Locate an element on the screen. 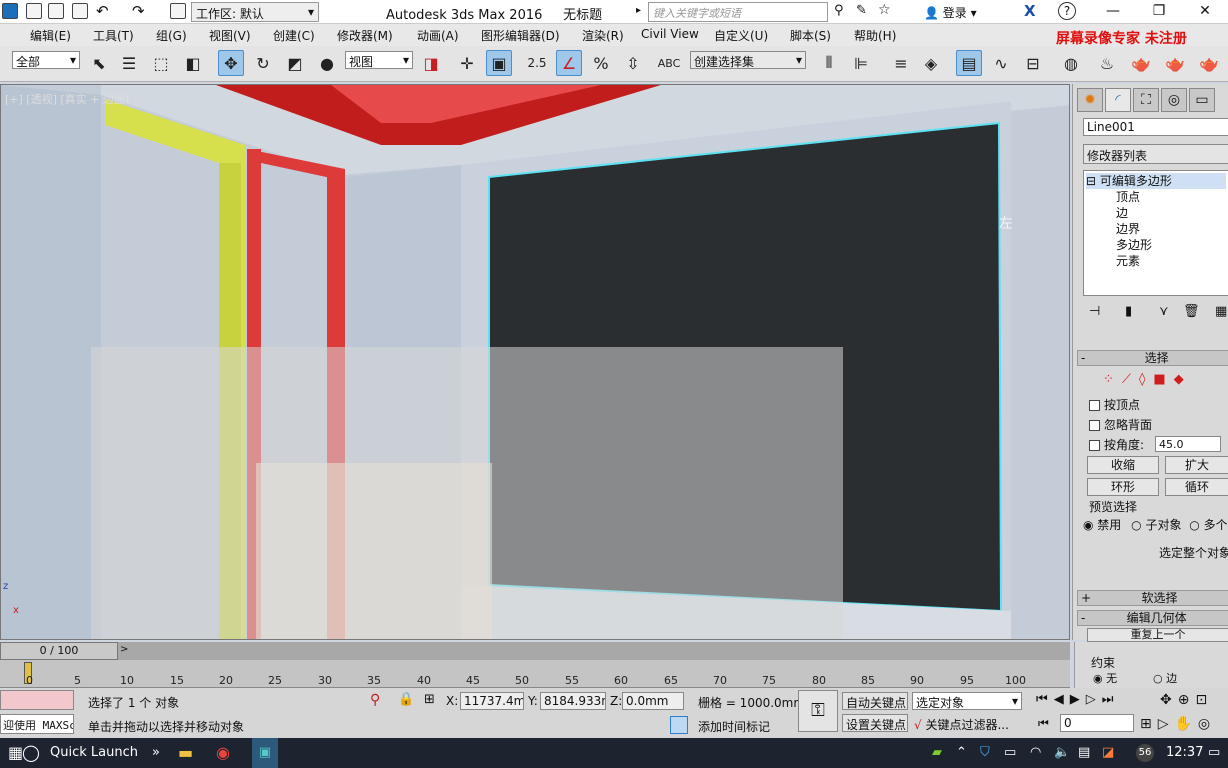 This screenshot has width=1228, height=768. add-time-tag: 添加时间标记 is located at coordinates (734, 726).